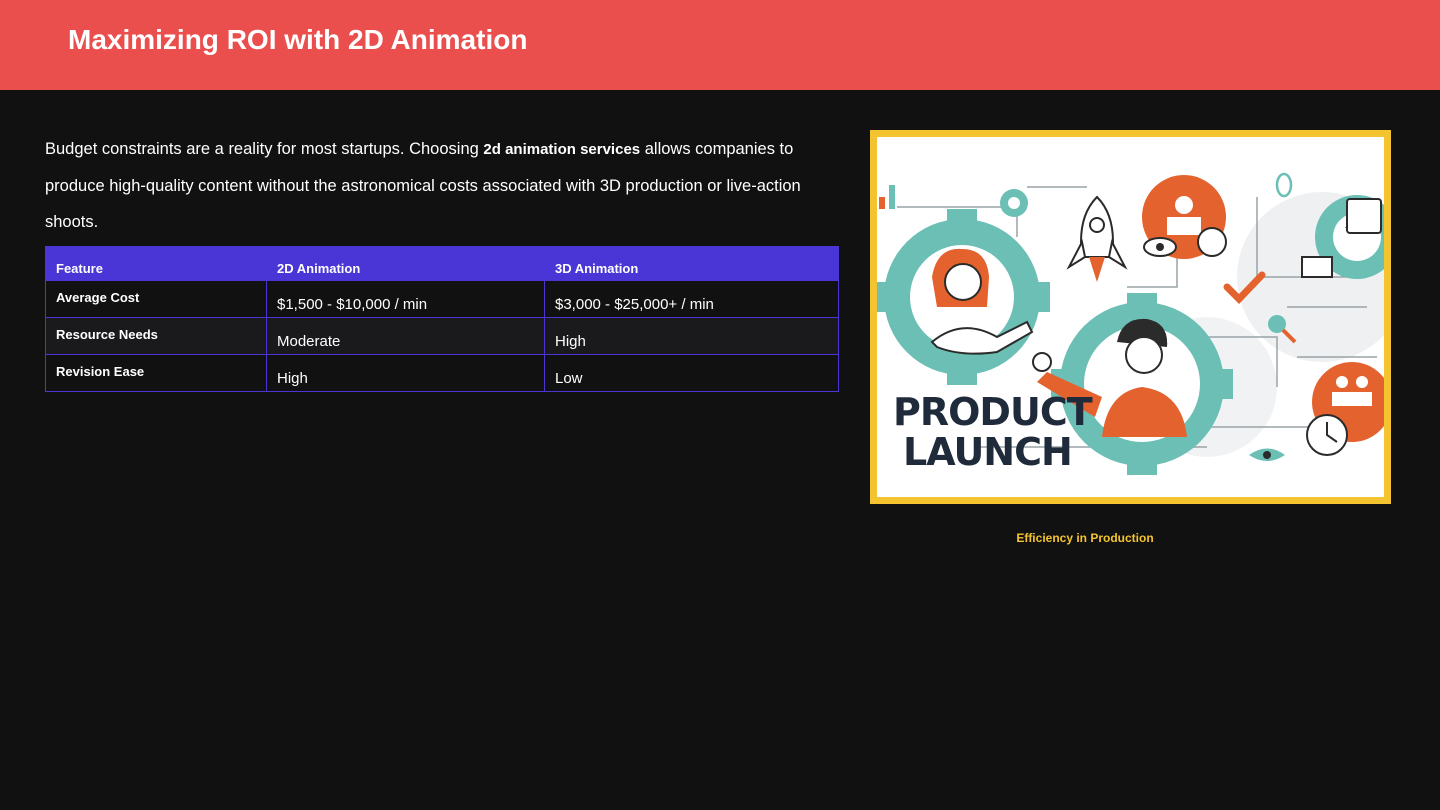 This screenshot has height=810, width=1440. Describe the element at coordinates (691, 336) in the screenshot. I see `row-3d-value: High` at that location.